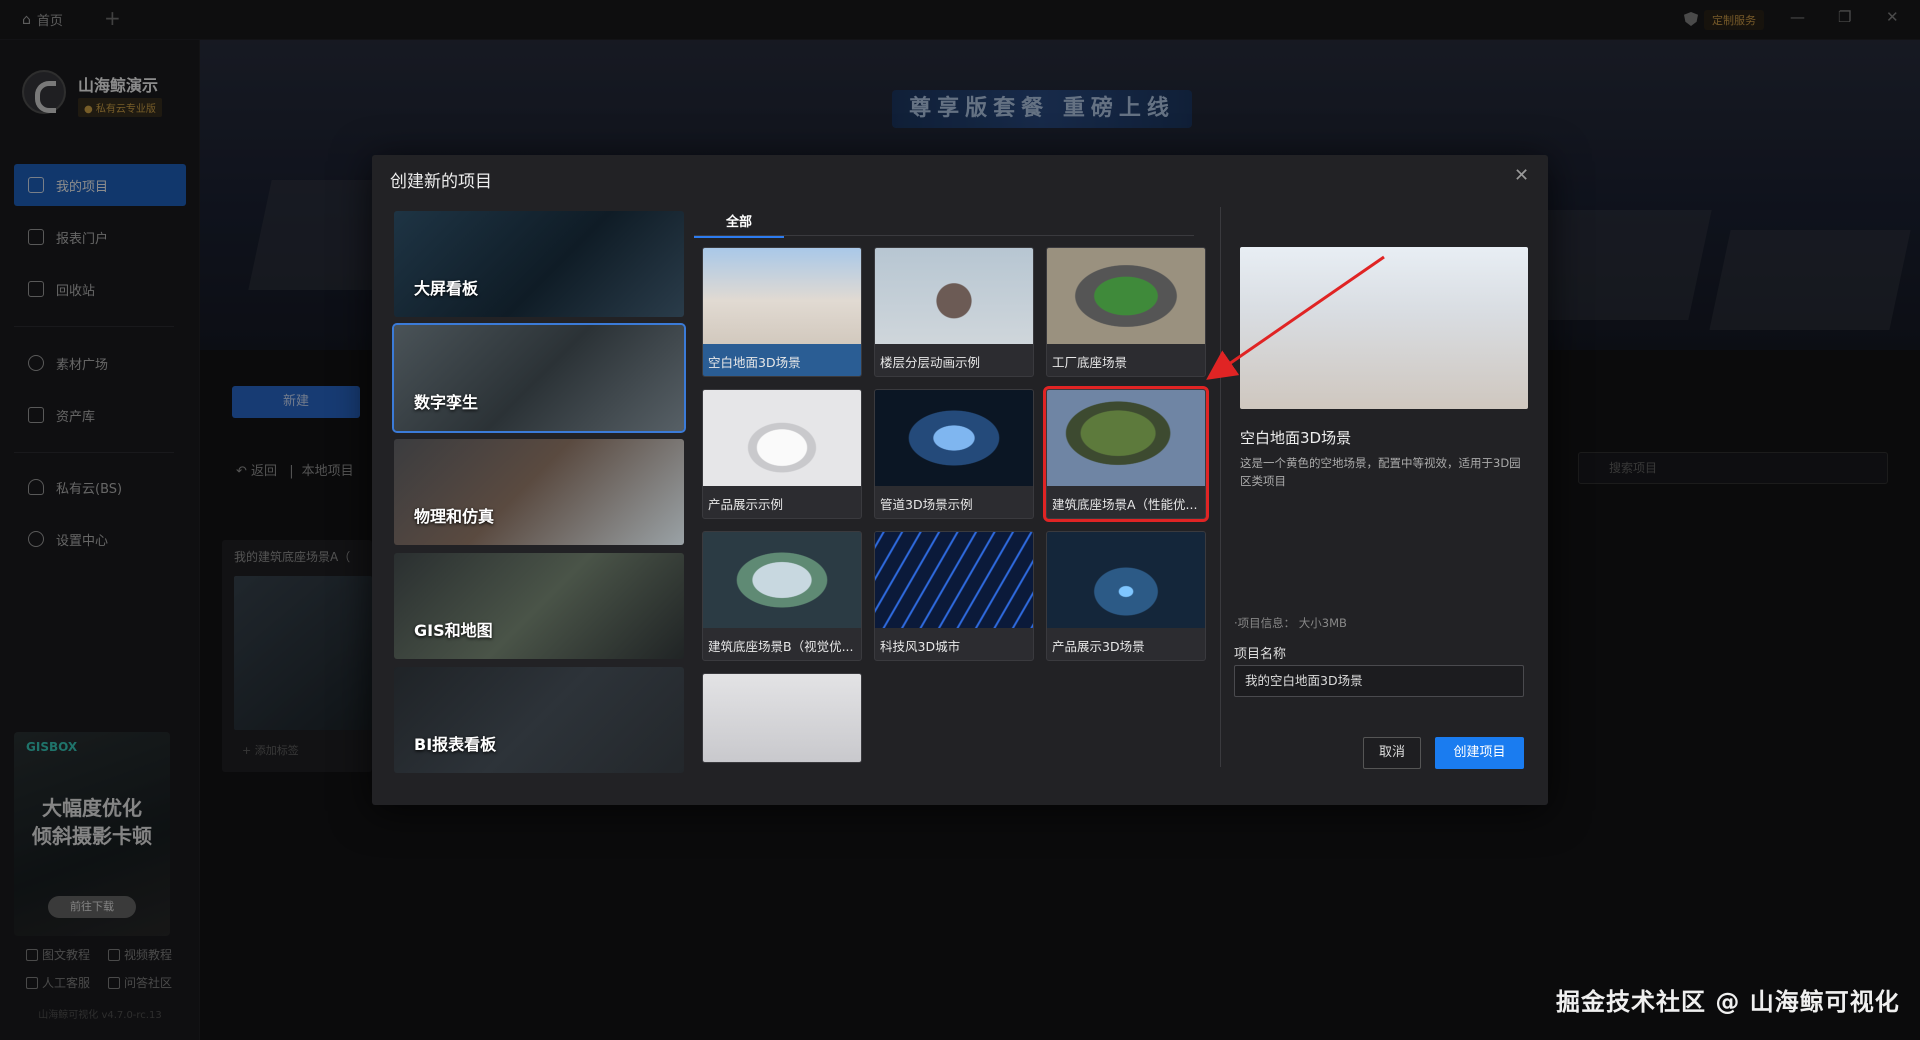 The width and height of the screenshot is (1920, 1040). I want to click on category-gis-map: GIS和地图, so click(539, 606).